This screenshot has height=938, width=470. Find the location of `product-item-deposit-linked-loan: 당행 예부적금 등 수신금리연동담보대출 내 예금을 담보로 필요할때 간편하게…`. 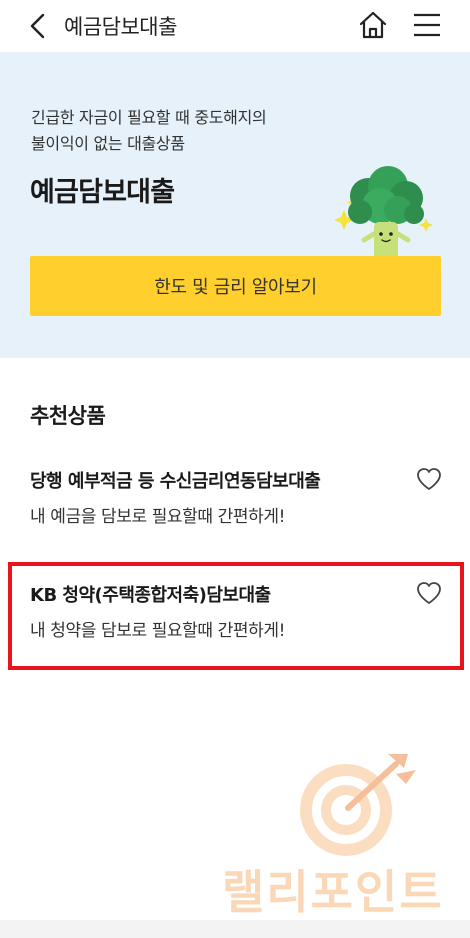

product-item-deposit-linked-loan: 당행 예부적금 등 수신금리연동담보대출 내 예금을 담보로 필요할때 간편하게… is located at coordinates (237, 500).